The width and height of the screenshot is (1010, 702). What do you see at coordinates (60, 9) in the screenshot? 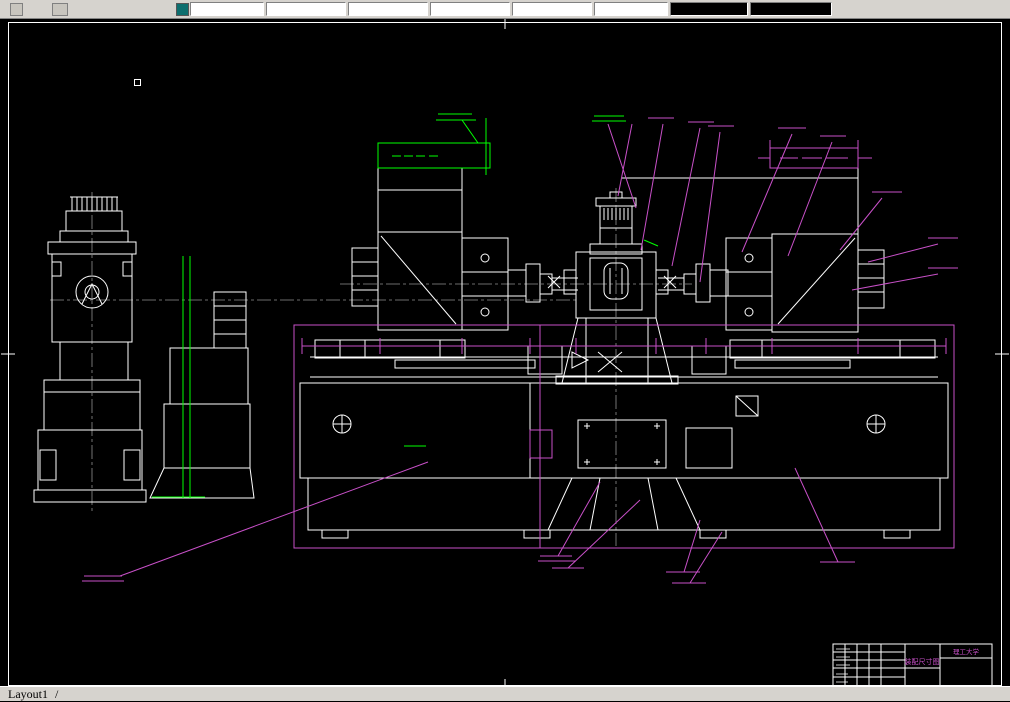
I see `tool-button-icon` at bounding box center [60, 9].